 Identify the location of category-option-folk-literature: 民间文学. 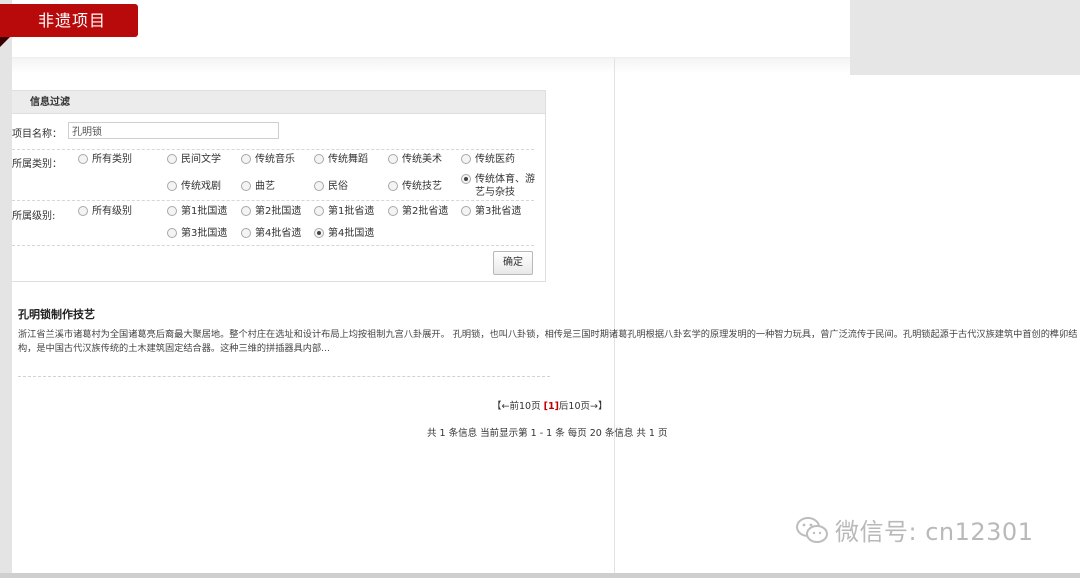
(194, 159).